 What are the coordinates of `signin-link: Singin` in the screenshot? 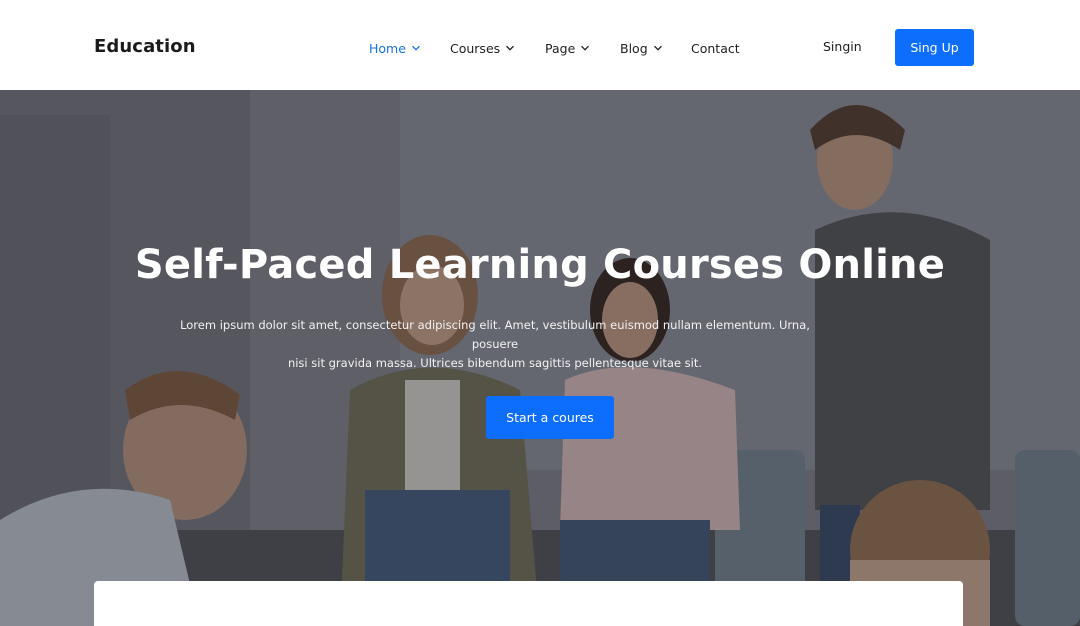 It's located at (842, 46).